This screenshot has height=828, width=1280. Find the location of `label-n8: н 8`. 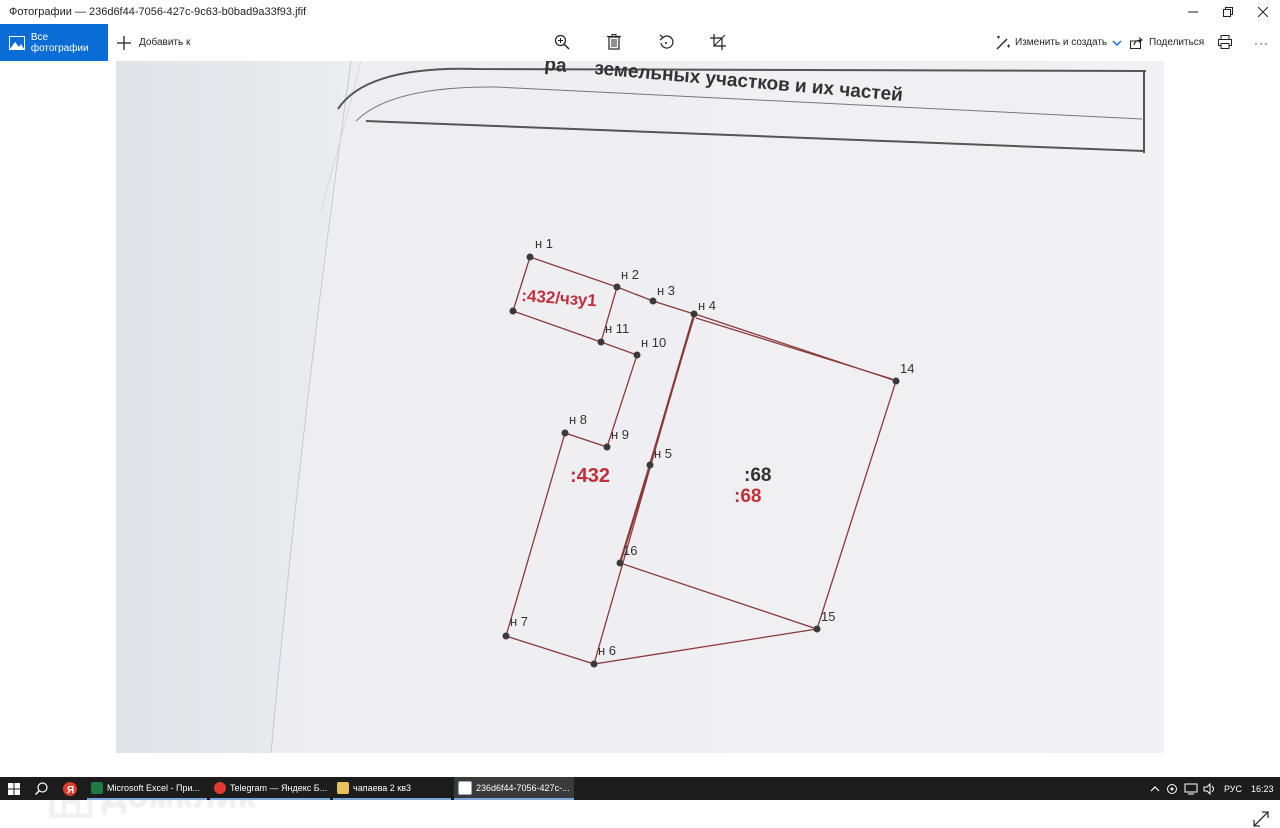

label-n8: н 8 is located at coordinates (578, 419).